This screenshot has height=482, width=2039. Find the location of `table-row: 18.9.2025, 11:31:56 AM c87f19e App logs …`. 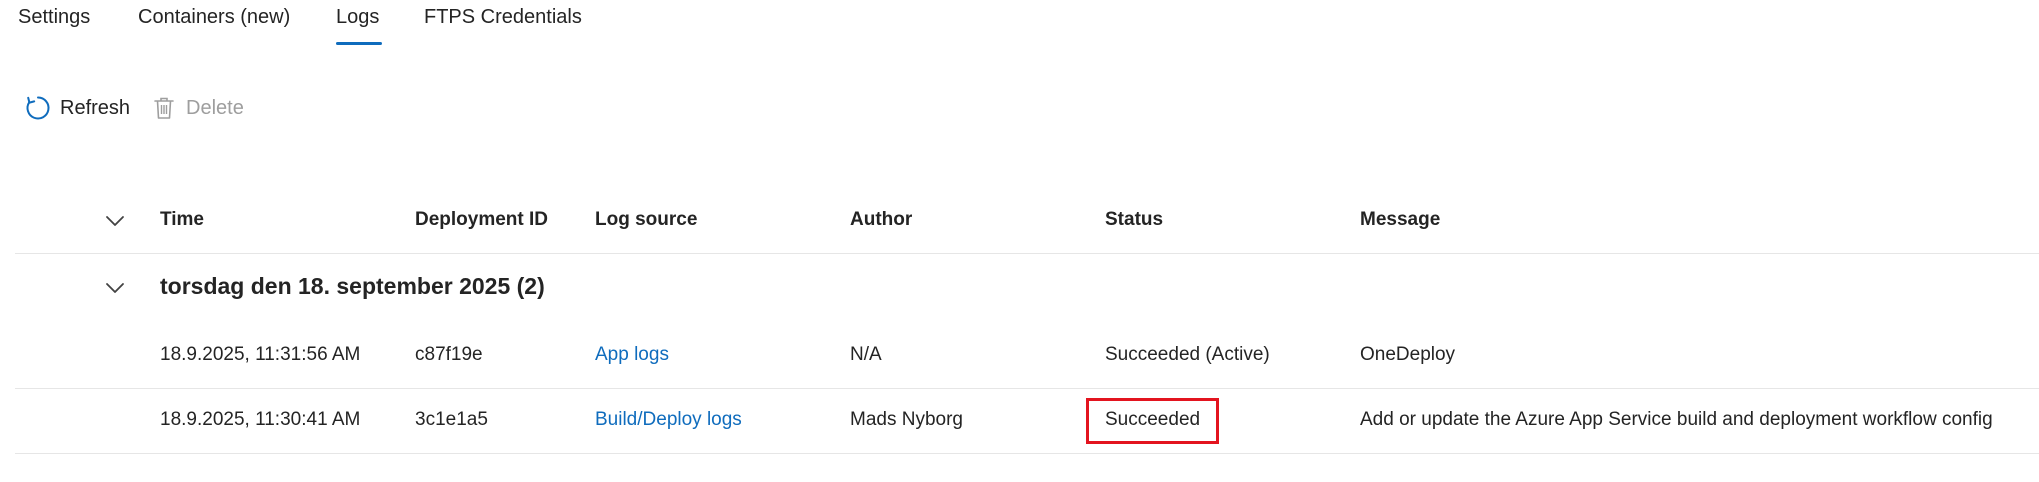

table-row: 18.9.2025, 11:31:56 AM c87f19e App logs … is located at coordinates (1027, 356).